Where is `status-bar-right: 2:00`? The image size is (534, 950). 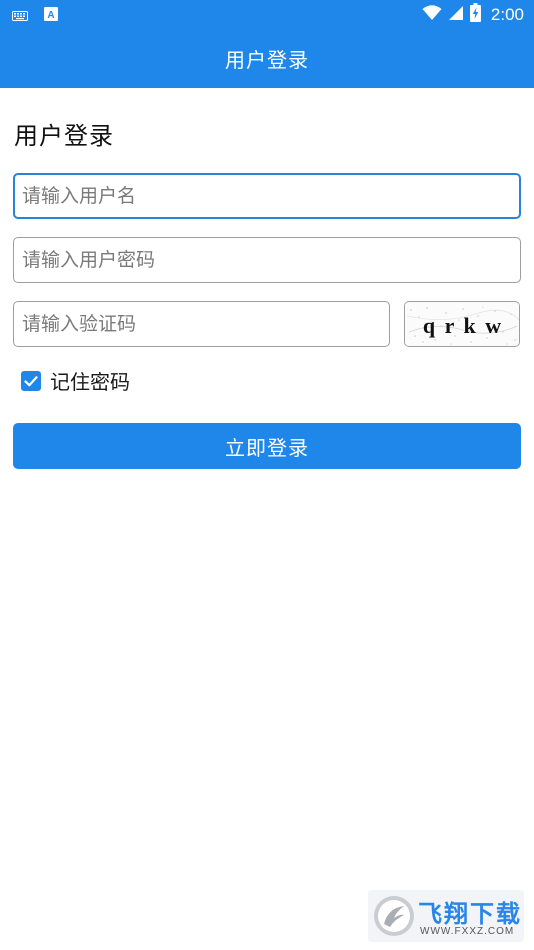
status-bar-right: 2:00 is located at coordinates (473, 14).